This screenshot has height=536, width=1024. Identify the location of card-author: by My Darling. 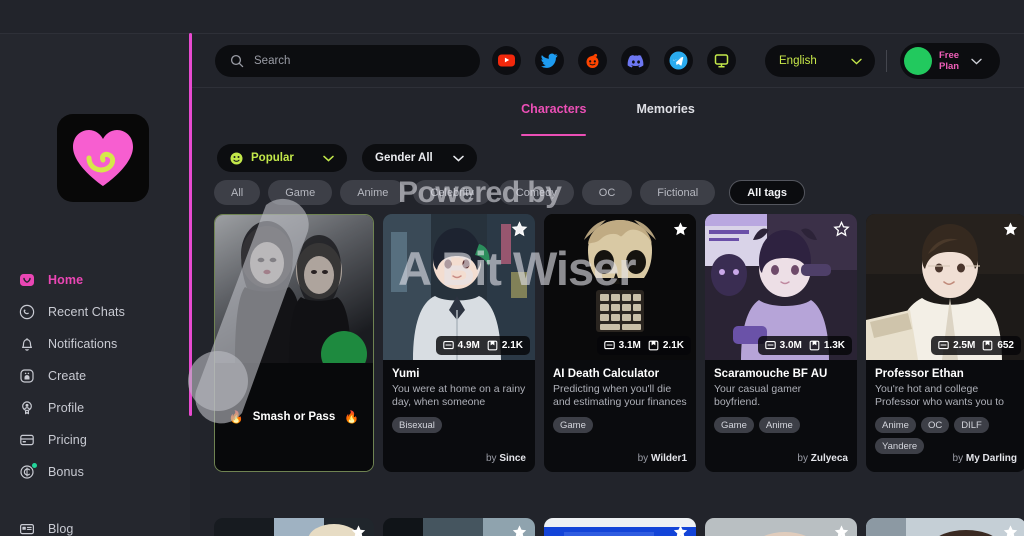
(985, 458).